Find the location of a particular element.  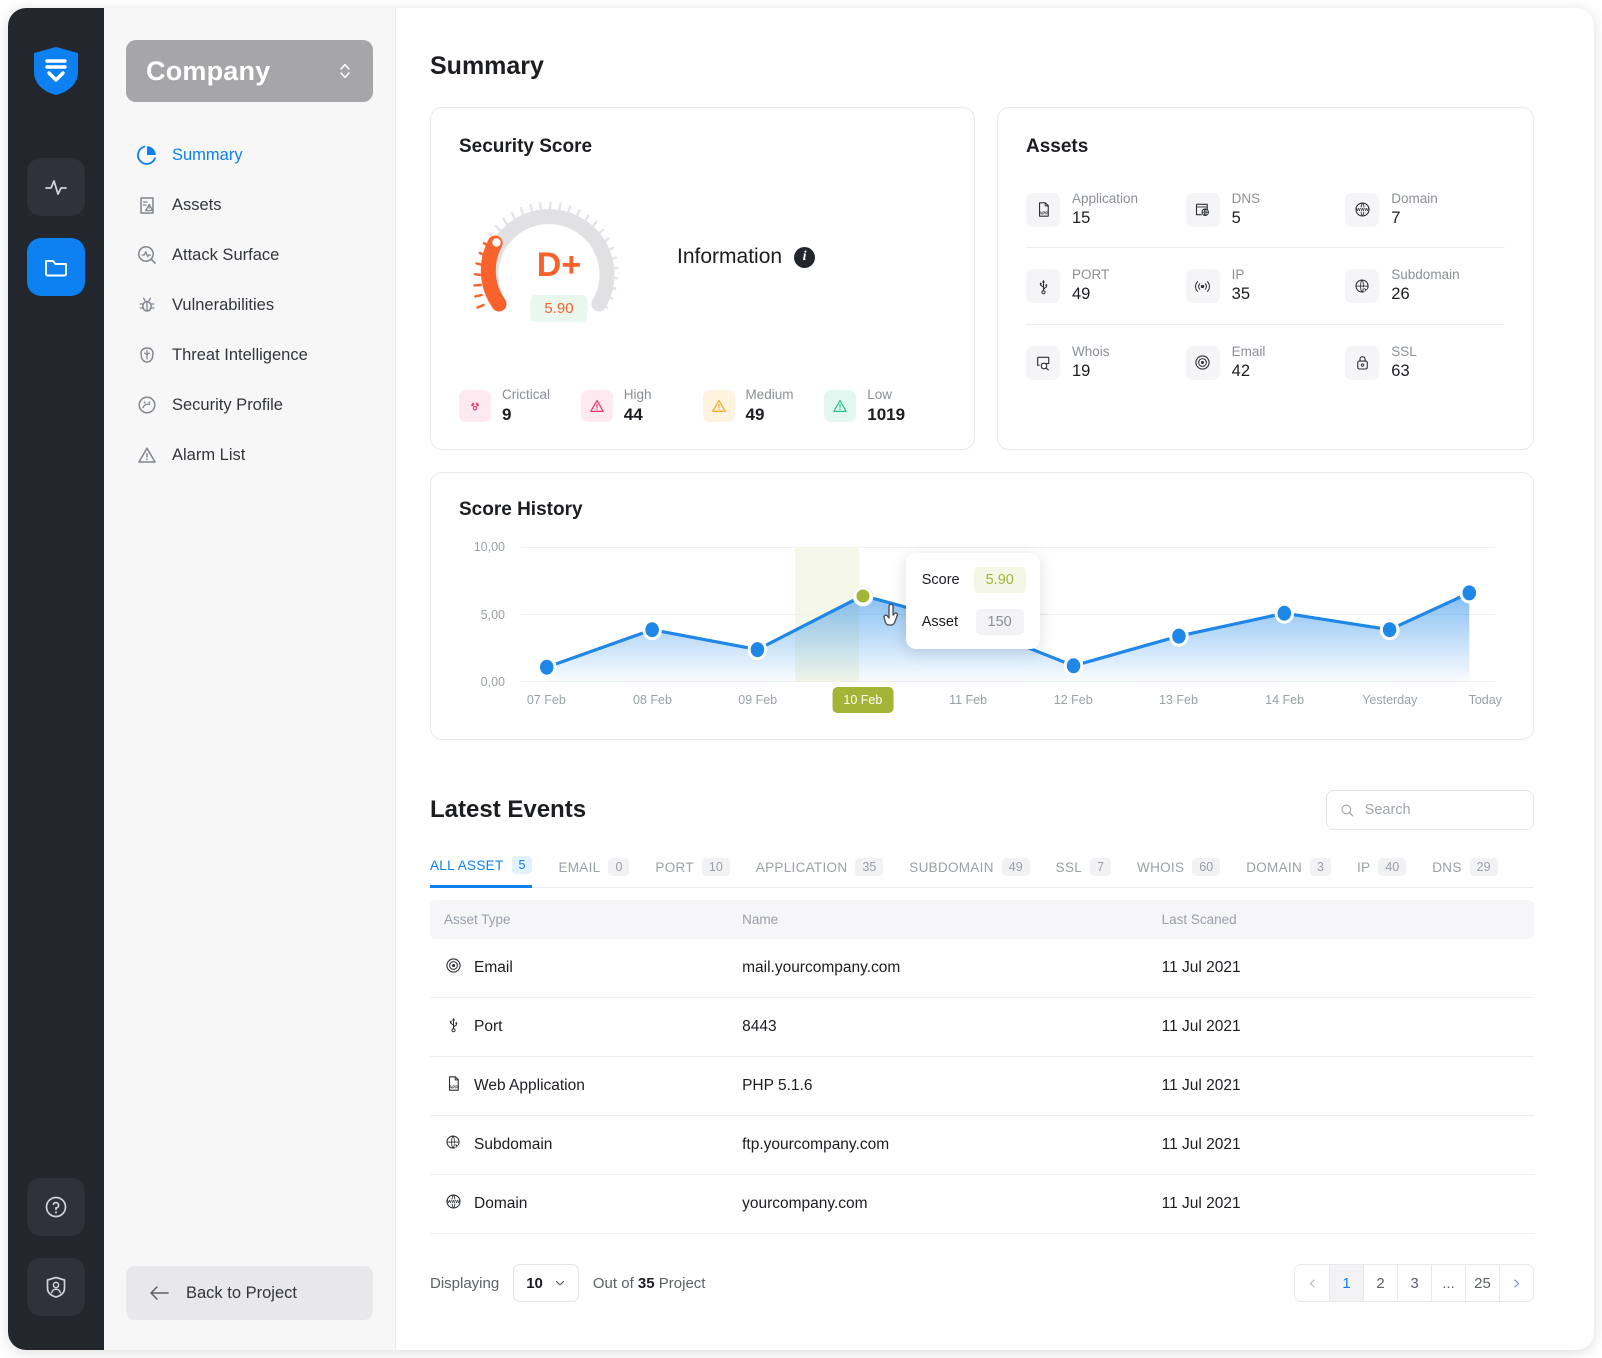

out-of-prefix: Out of is located at coordinates (613, 1283).